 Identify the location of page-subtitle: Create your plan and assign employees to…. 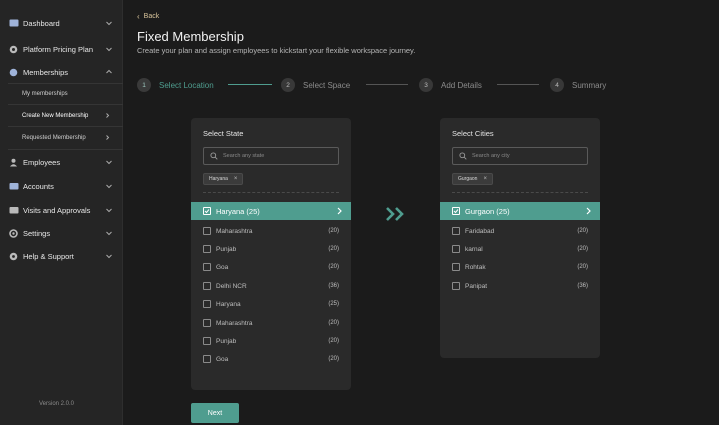
(276, 50).